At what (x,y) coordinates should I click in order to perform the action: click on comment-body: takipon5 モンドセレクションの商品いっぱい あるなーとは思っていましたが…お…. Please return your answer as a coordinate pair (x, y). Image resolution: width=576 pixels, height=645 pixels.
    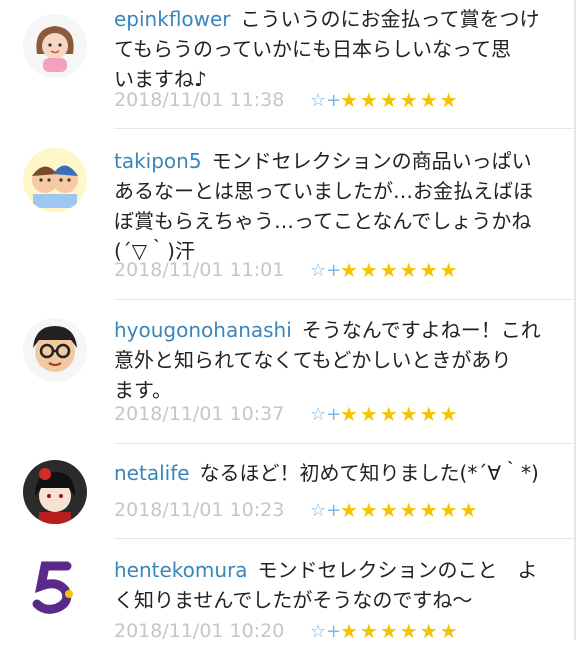
    Looking at the image, I should click on (336, 206).